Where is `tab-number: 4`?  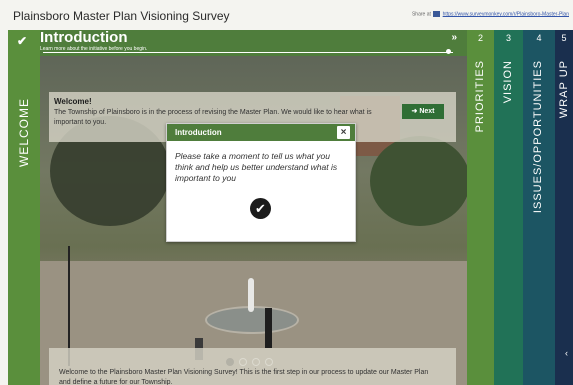 tab-number: 4 is located at coordinates (539, 38).